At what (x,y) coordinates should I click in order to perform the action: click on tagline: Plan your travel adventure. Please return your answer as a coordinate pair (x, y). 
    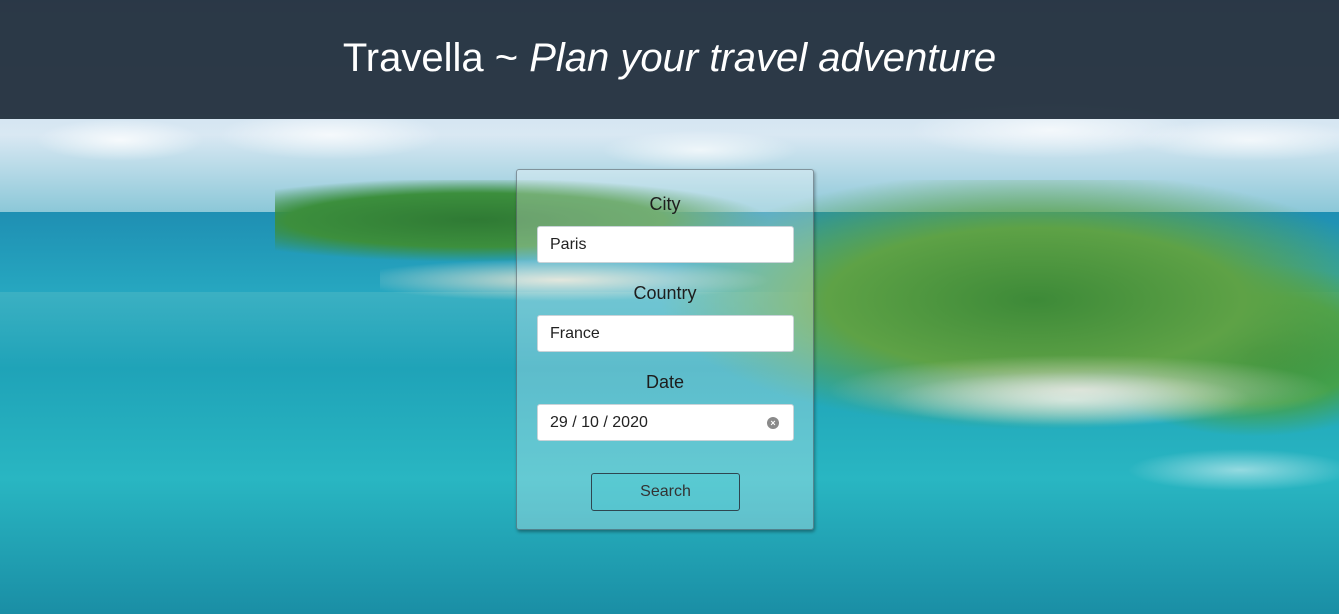
    Looking at the image, I should click on (763, 58).